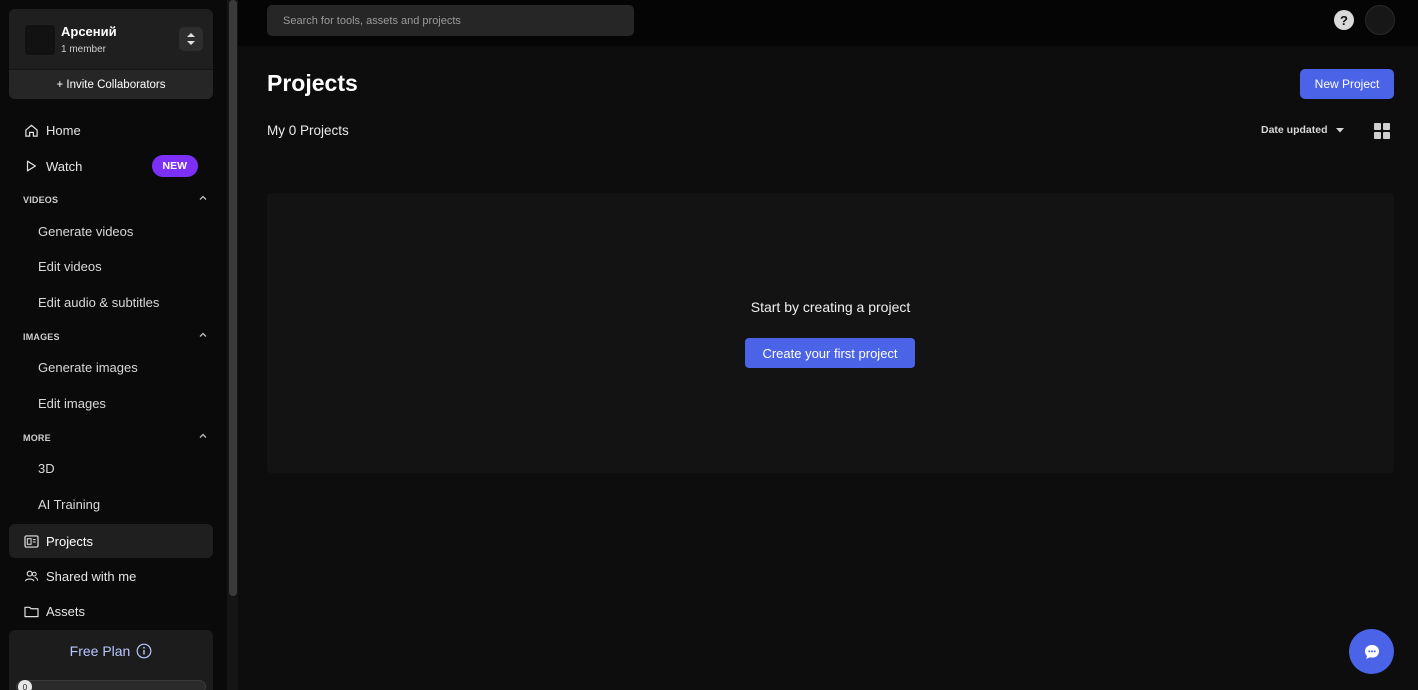  What do you see at coordinates (118, 200) in the screenshot?
I see `section-videos-toggle: VIDEOS` at bounding box center [118, 200].